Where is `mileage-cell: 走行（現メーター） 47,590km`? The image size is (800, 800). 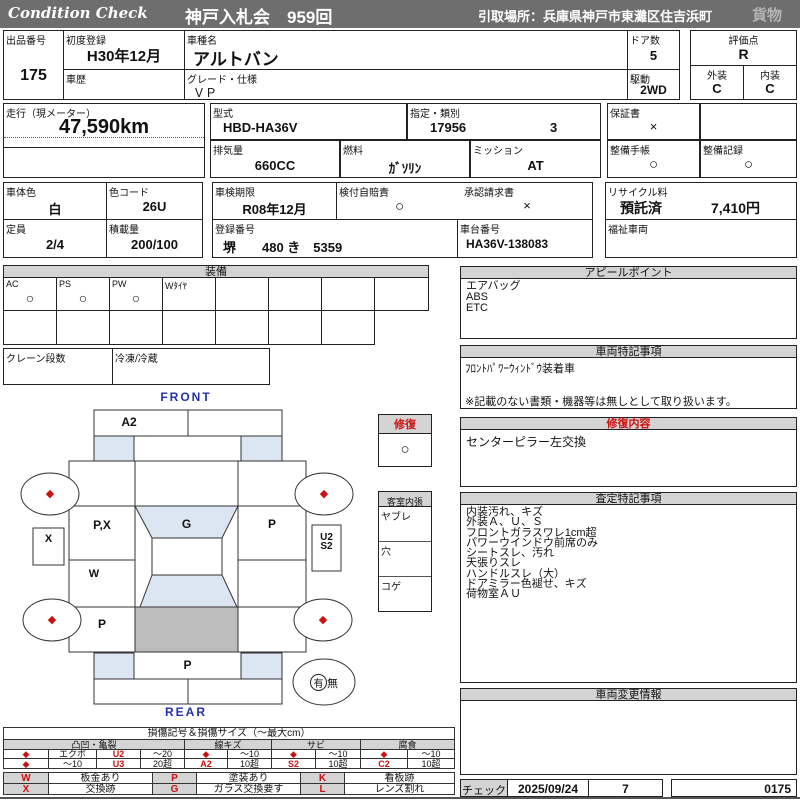
mileage-cell: 走行（現メーター） 47,590km is located at coordinates (104, 140).